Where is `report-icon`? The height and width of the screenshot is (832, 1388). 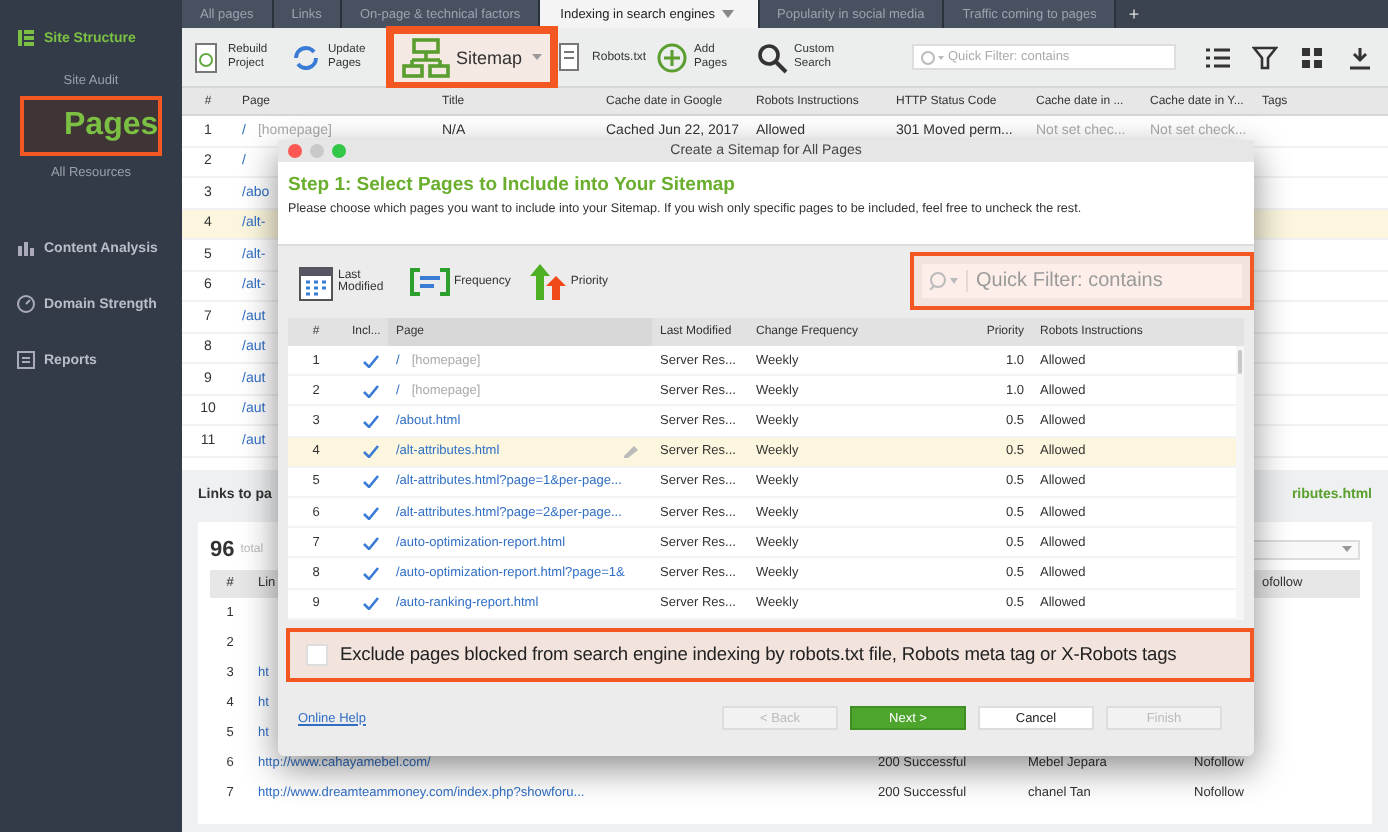 report-icon is located at coordinates (26, 360).